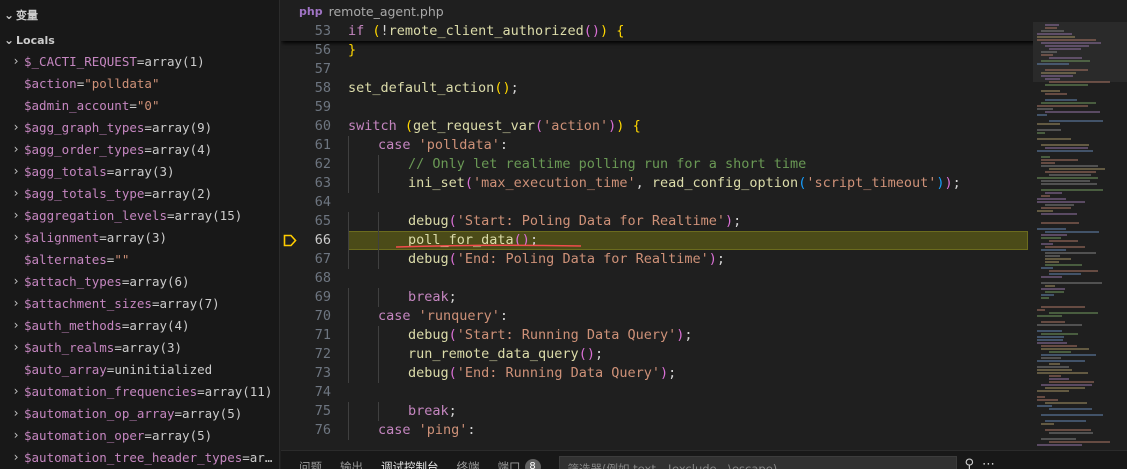 This screenshot has width=1127, height=469. What do you see at coordinates (661, 31) in the screenshot?
I see `code-line: 53 if (!remote_client_authorized()) {` at bounding box center [661, 31].